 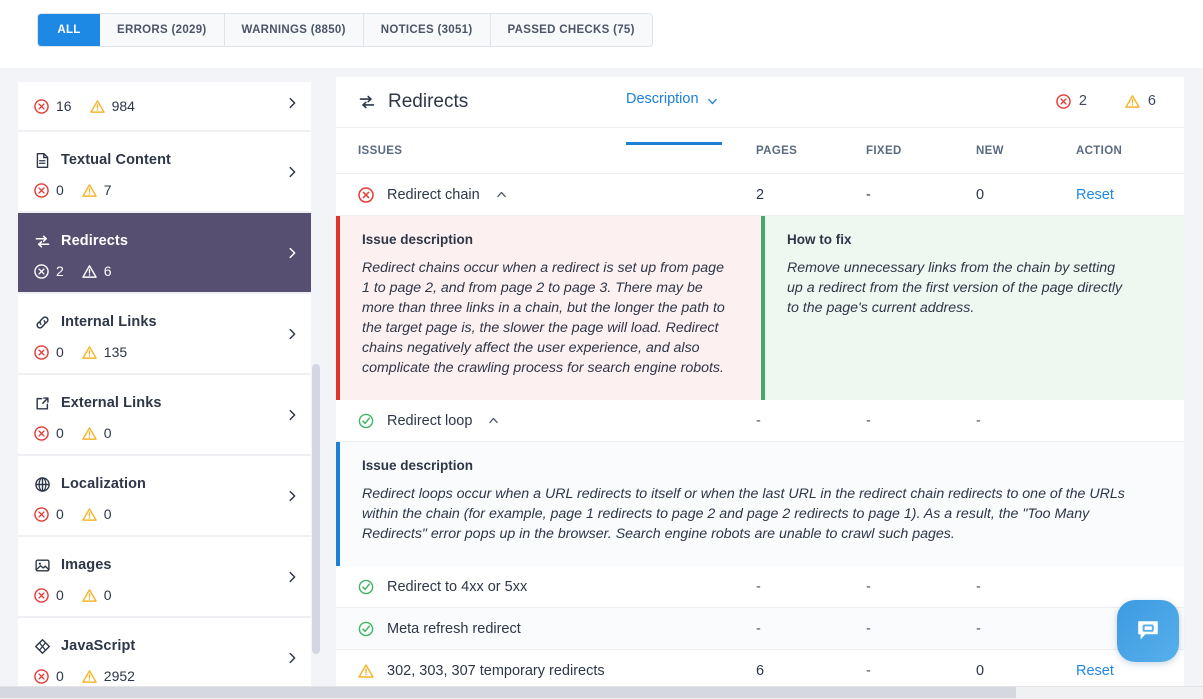 What do you see at coordinates (165, 484) in the screenshot?
I see `sidebar-item-title-row: Localization` at bounding box center [165, 484].